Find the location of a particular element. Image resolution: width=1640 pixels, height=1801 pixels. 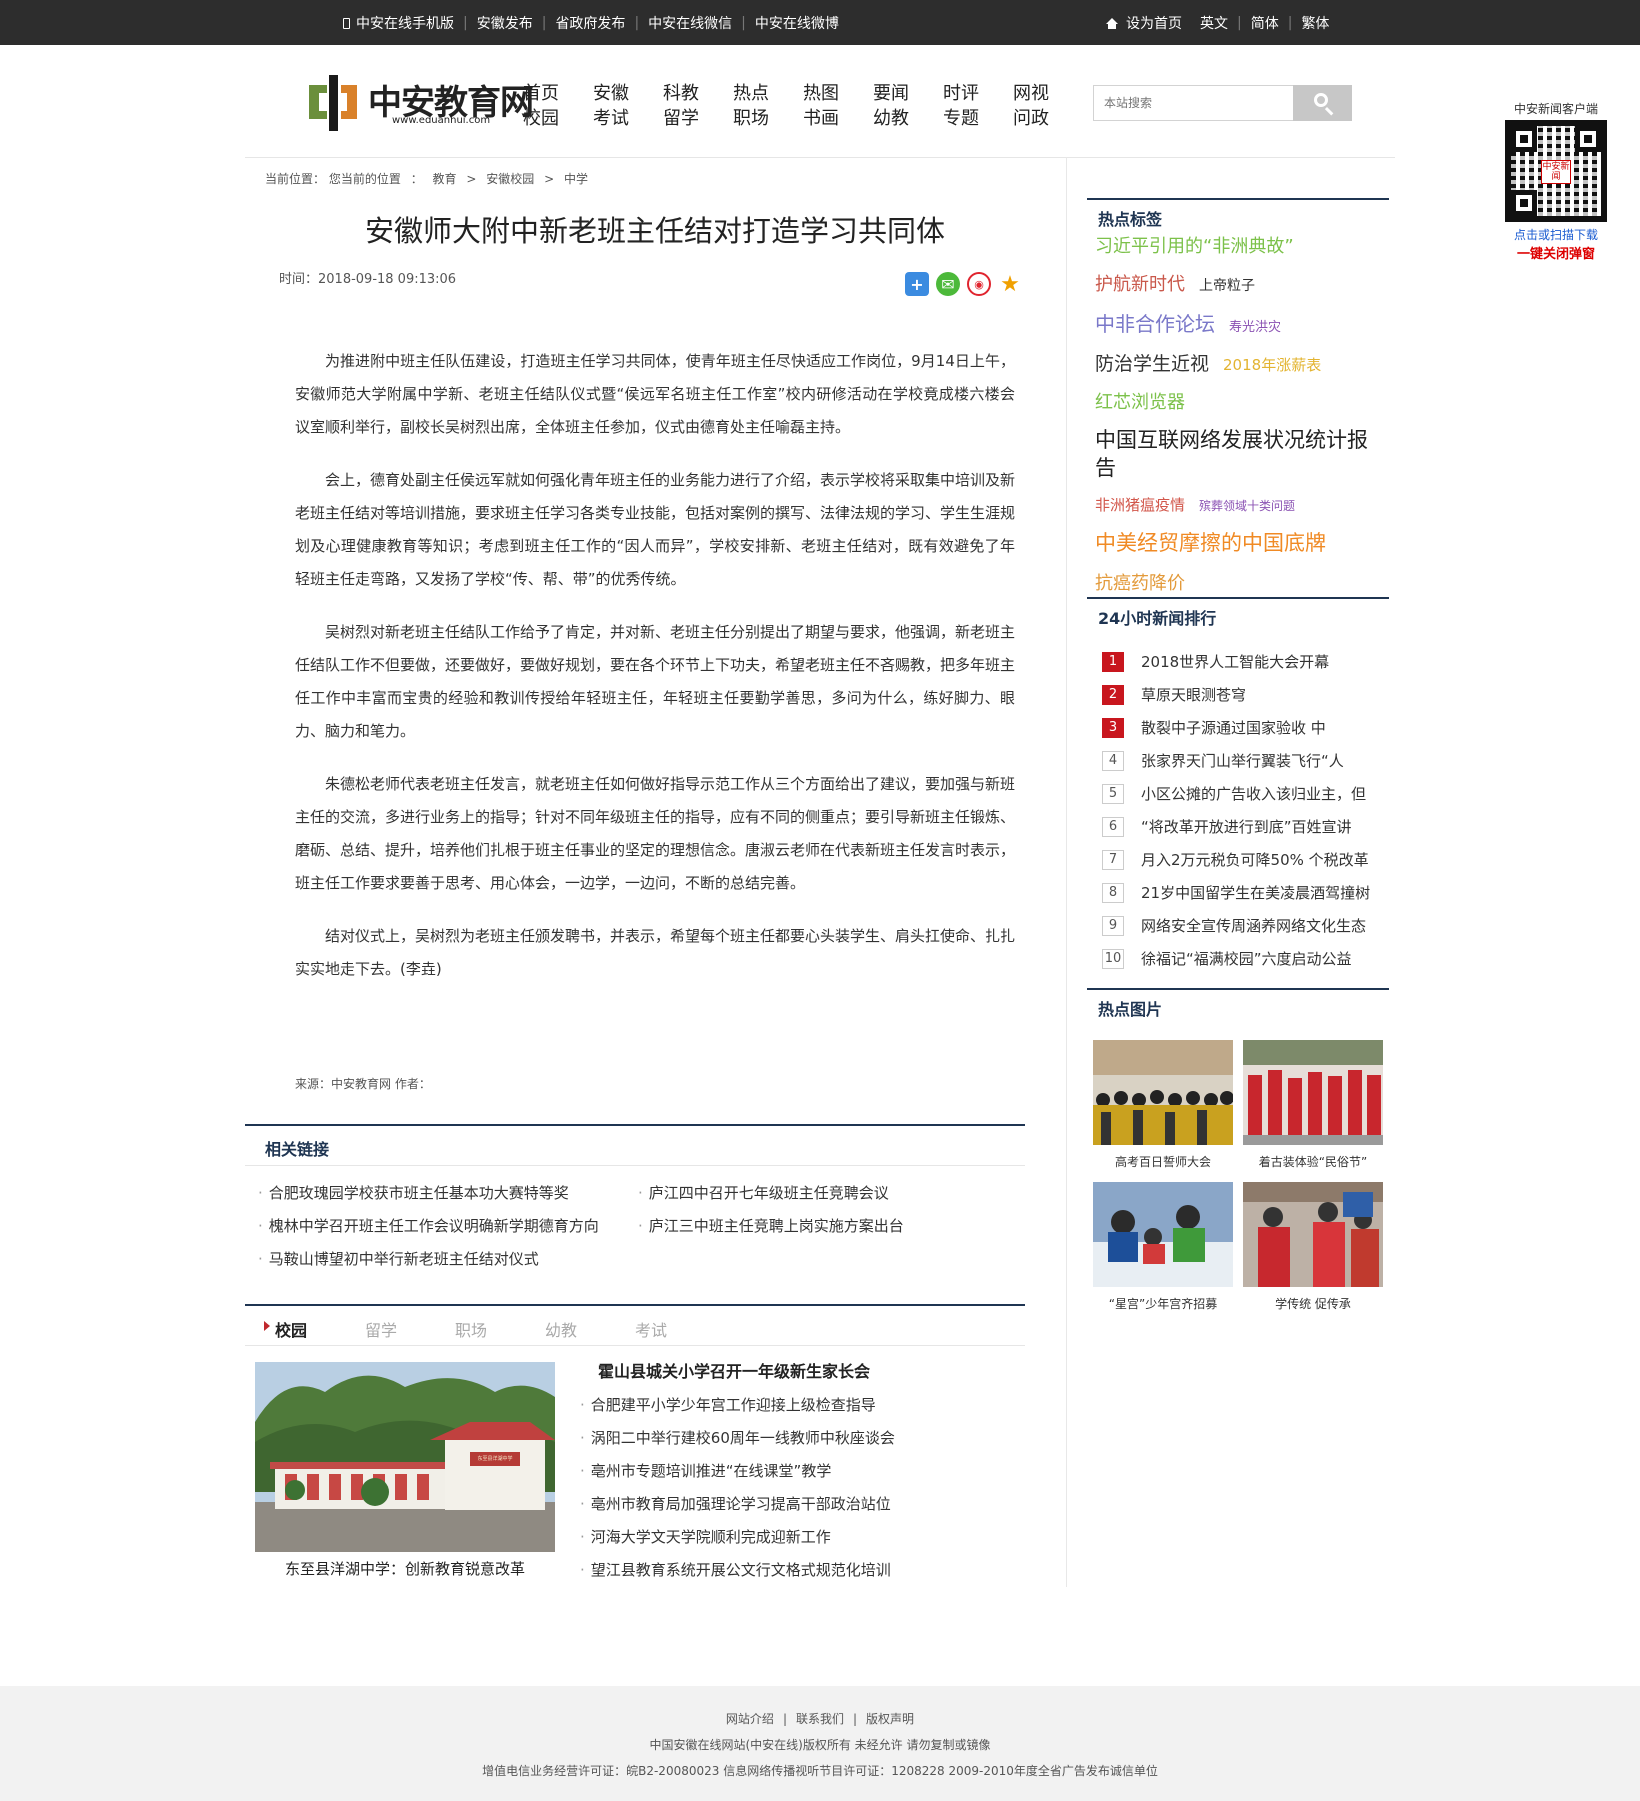

hot-tag: 防治学生近视 is located at coordinates (1152, 362).